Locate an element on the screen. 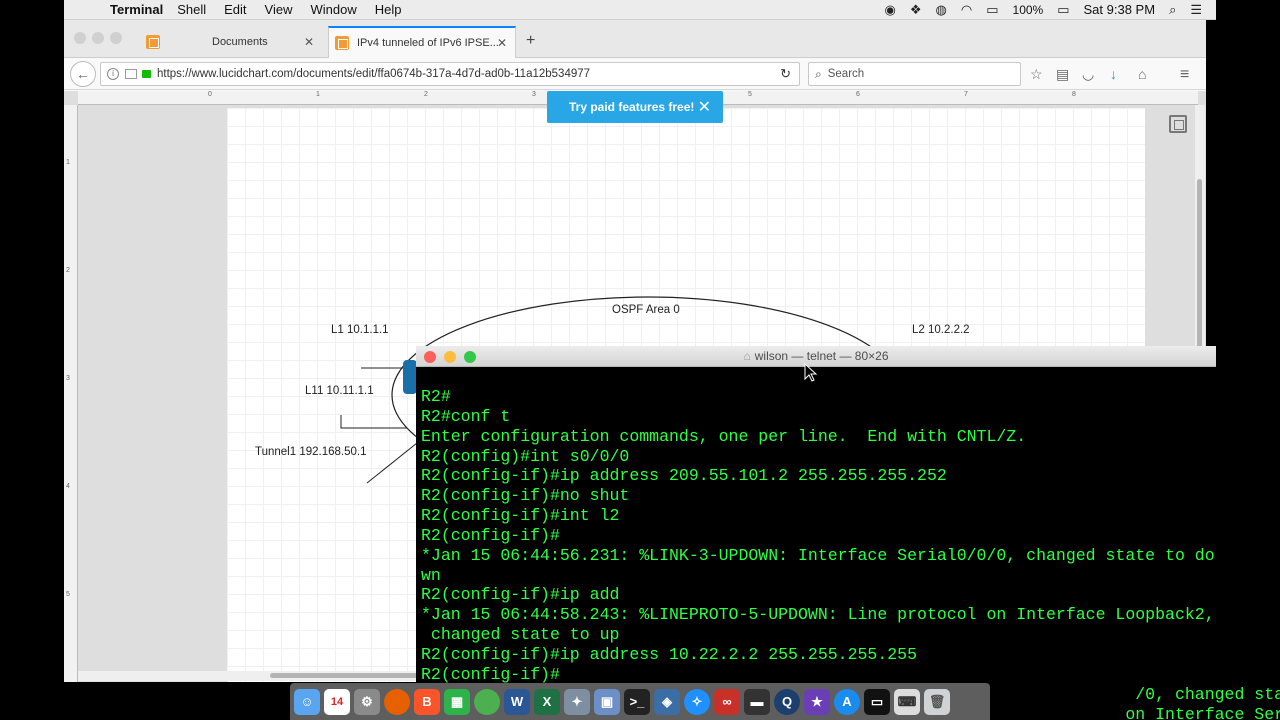 This screenshot has width=1280, height=720. finder-icon: ☺ is located at coordinates (307, 701).